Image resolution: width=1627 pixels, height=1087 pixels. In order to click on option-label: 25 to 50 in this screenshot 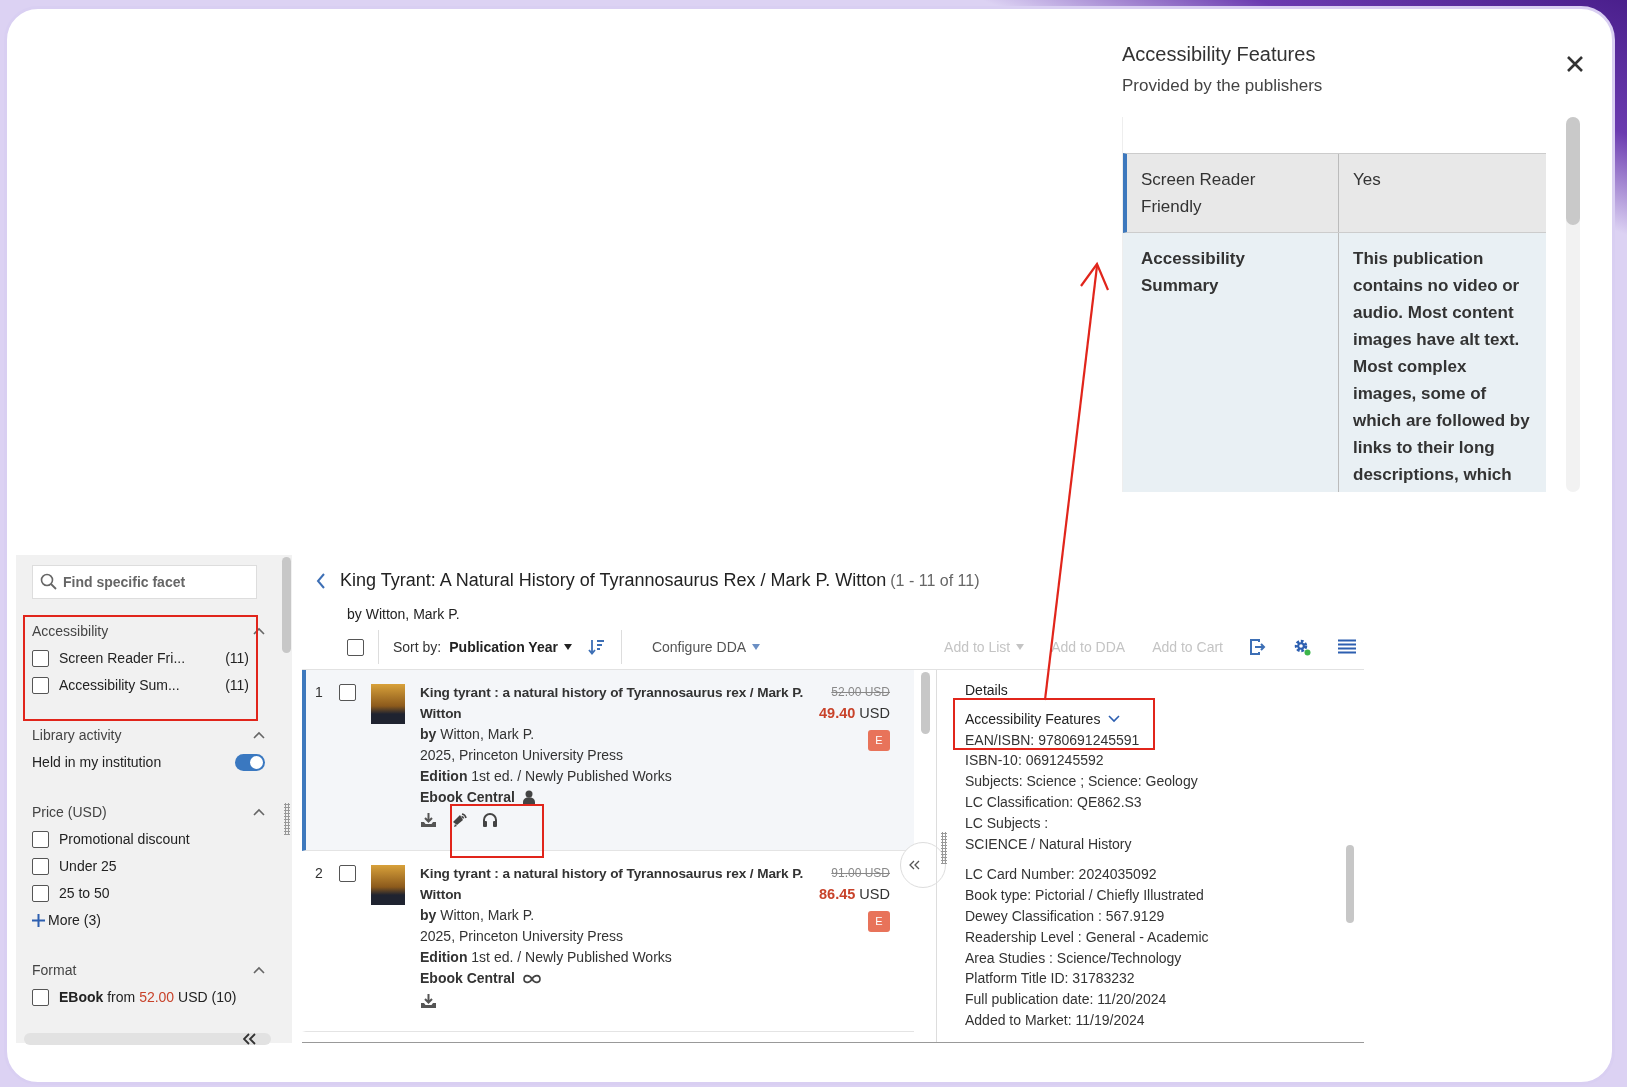, I will do `click(84, 893)`.